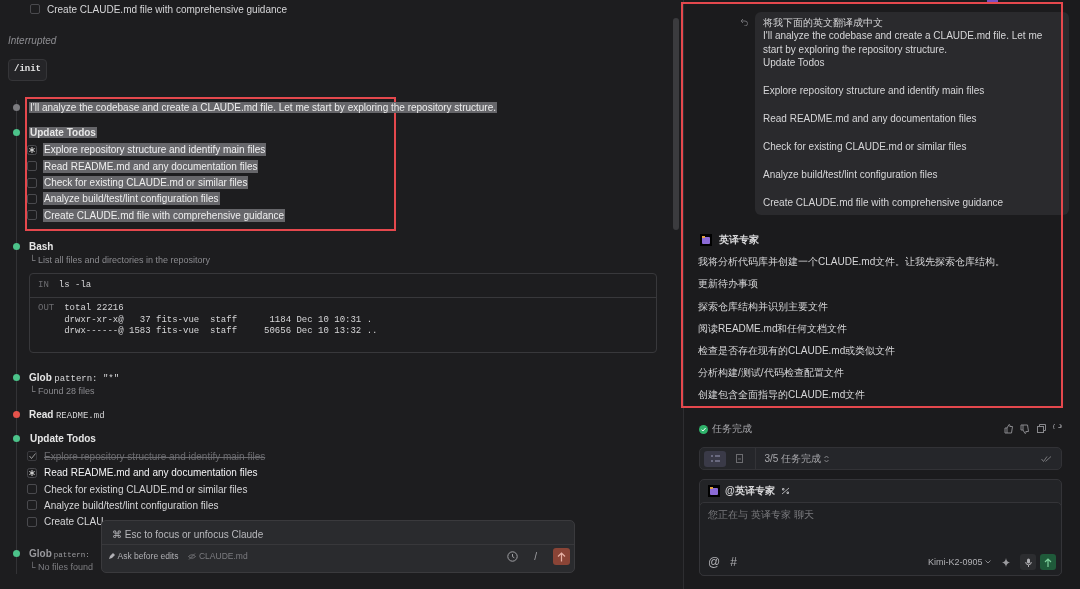  What do you see at coordinates (714, 562) in the screenshot?
I see `mention-button: @` at bounding box center [714, 562].